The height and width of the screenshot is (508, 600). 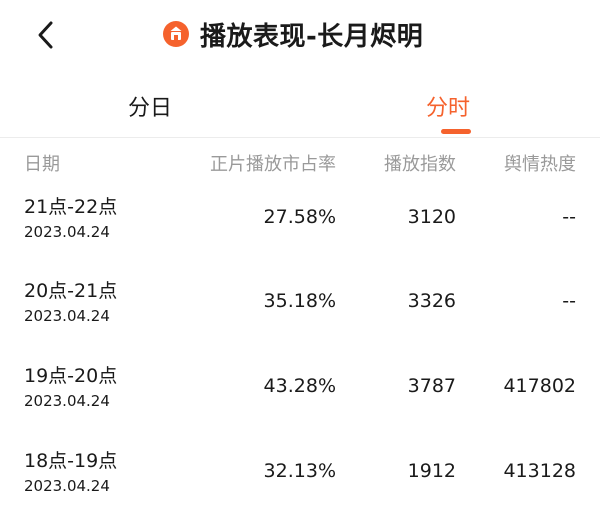 I want to click on active-tab-indicator, so click(x=456, y=131).